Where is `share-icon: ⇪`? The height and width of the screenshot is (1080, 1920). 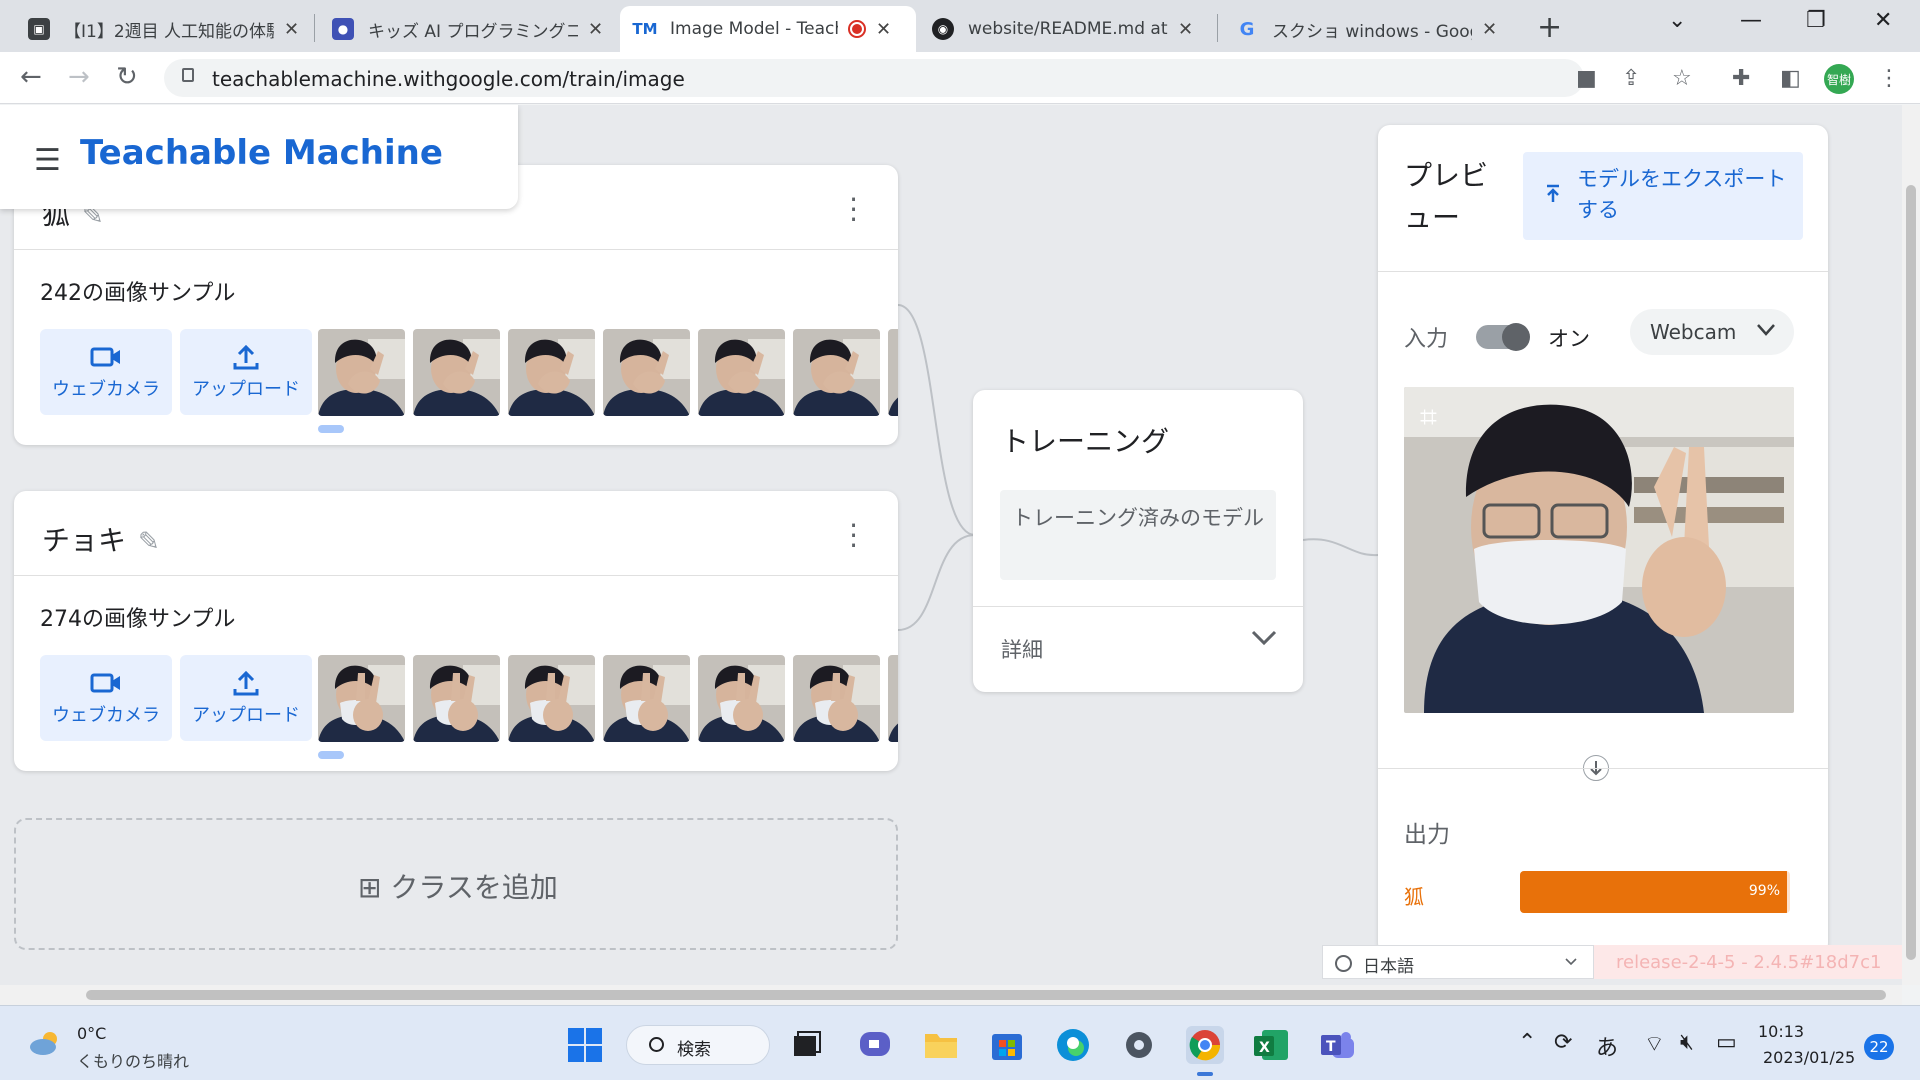
share-icon: ⇪ is located at coordinates (1631, 78).